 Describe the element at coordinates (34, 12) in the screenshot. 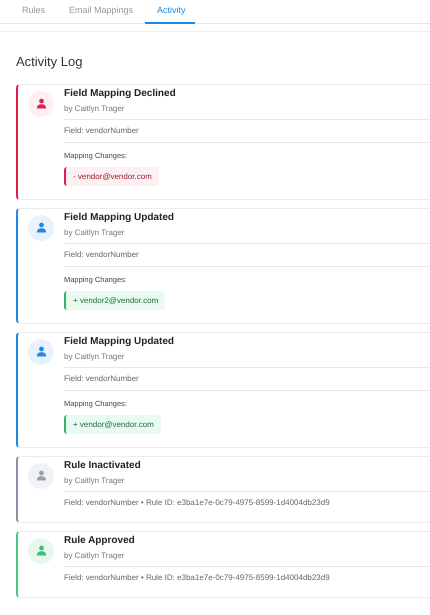

I see `tab: Rules` at that location.